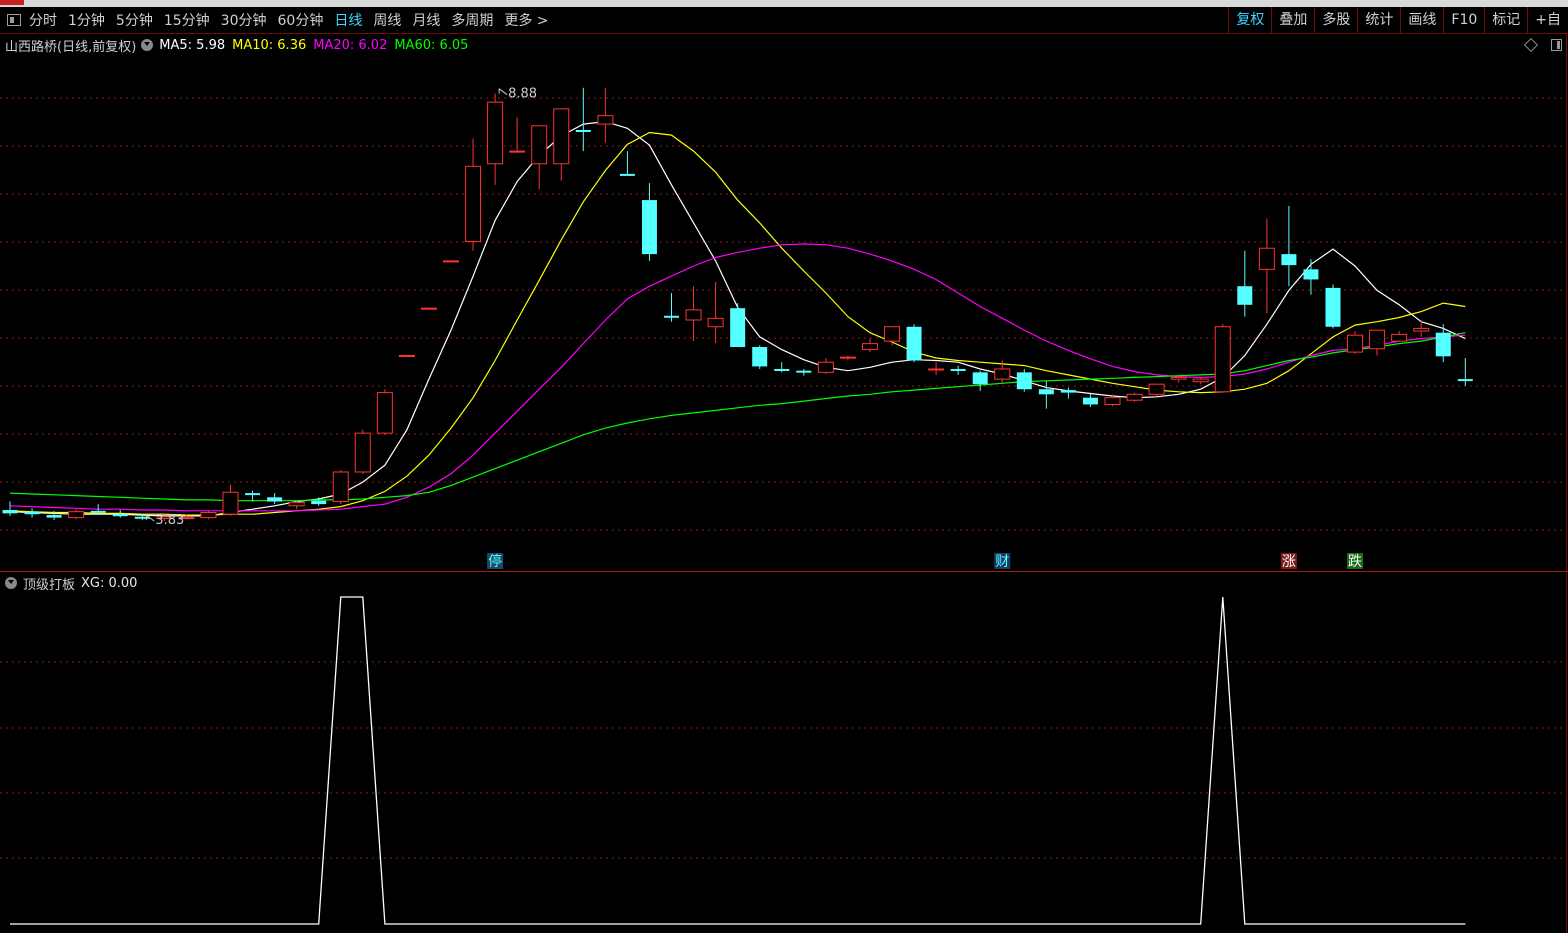 The image size is (1568, 933). I want to click on panel-divider, so click(784, 571).